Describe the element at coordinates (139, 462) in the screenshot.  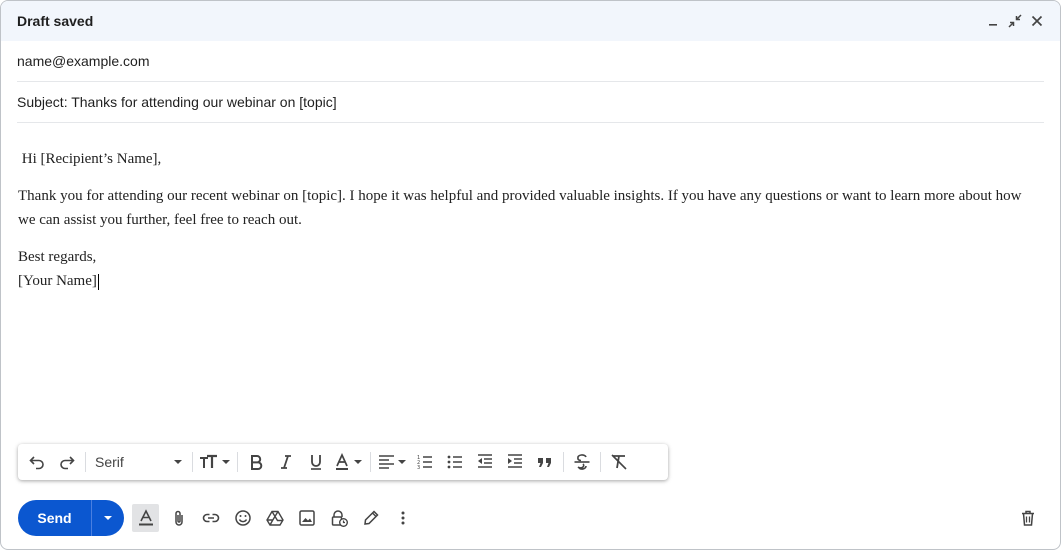
I see `font-family-select: Serif` at that location.